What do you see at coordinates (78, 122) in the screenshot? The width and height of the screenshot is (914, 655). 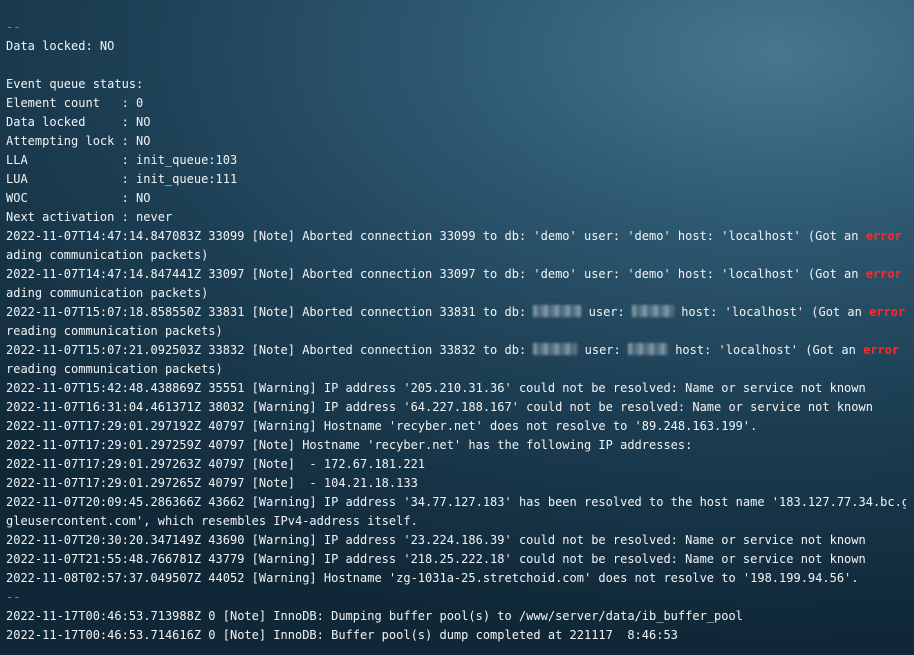 I see `log-line: Data locked : NO` at bounding box center [78, 122].